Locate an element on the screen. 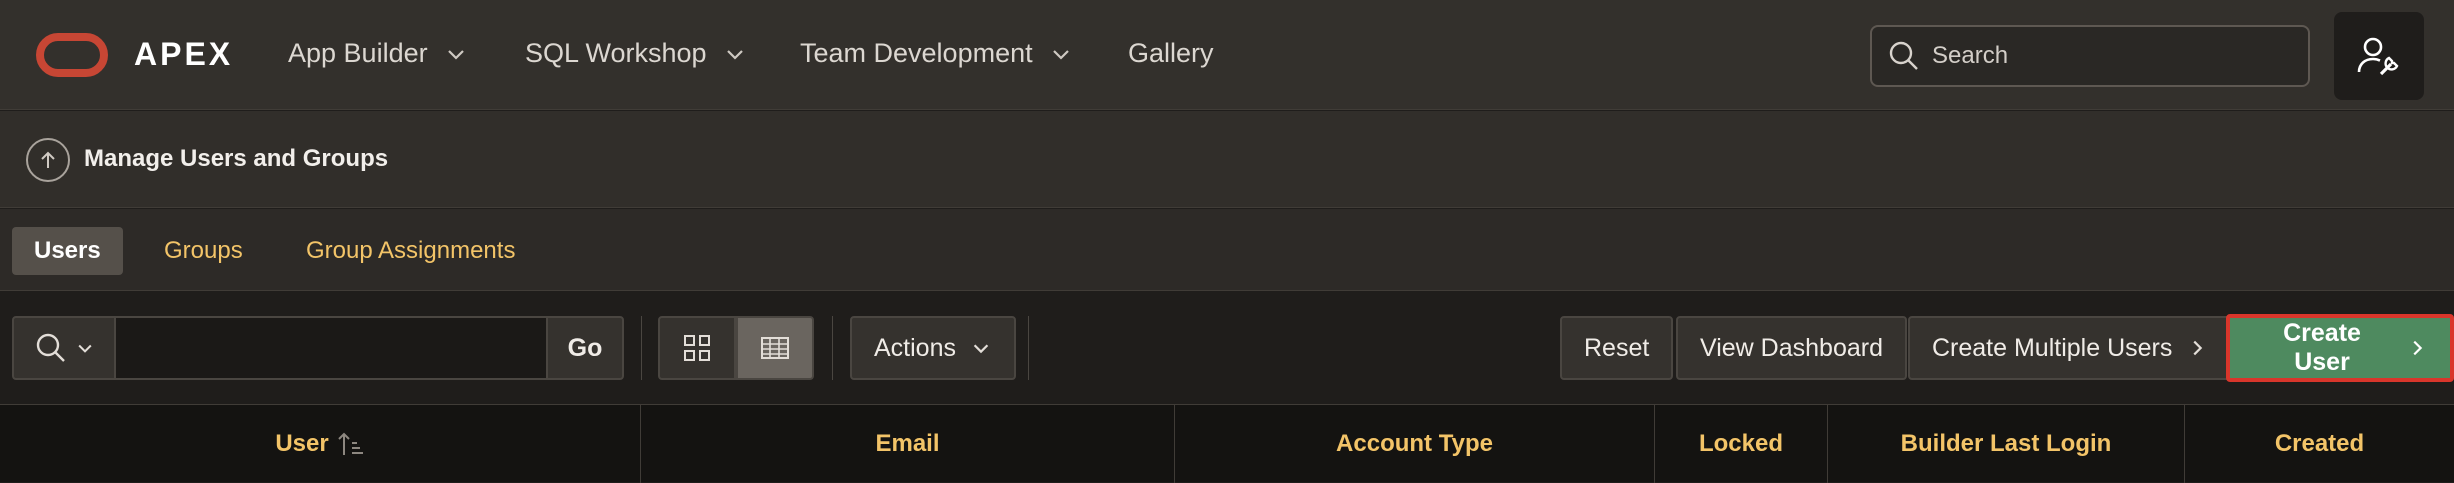  icon-view-button is located at coordinates (697, 348).